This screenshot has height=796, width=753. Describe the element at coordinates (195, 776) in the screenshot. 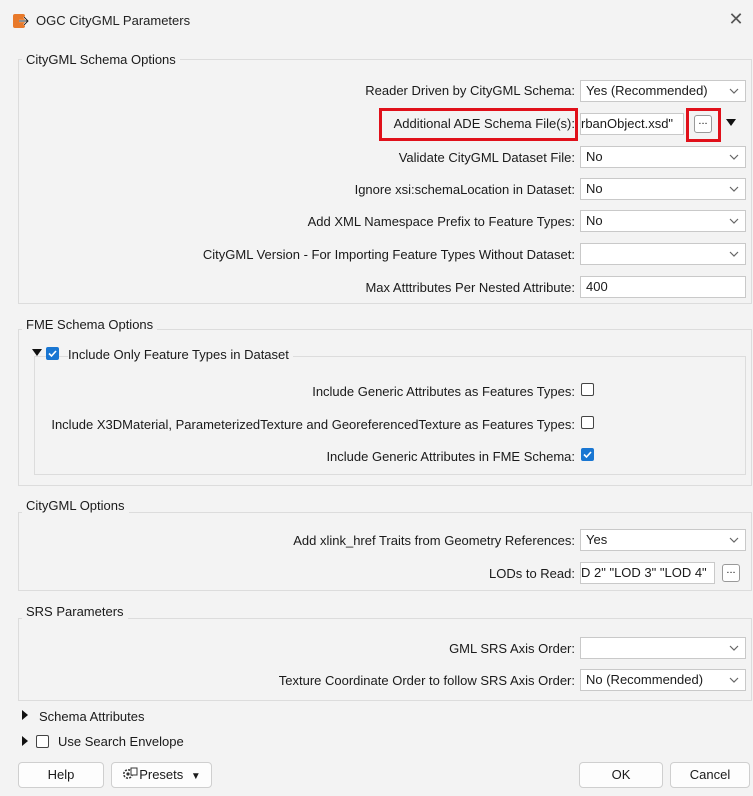

I see `presets-dropdown-icon: ▼` at that location.